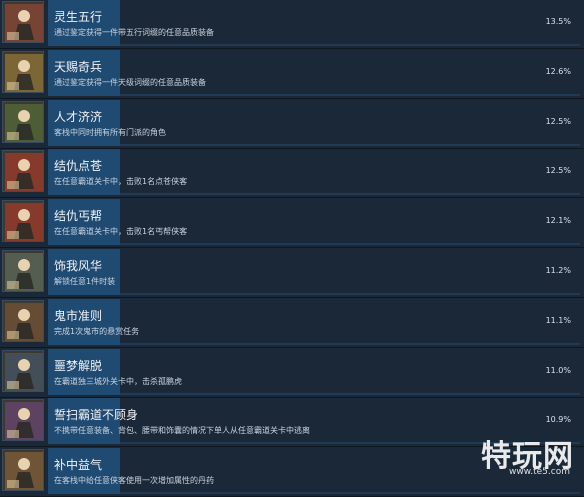 This screenshot has height=497, width=584. Describe the element at coordinates (134, 32) in the screenshot. I see `achievement-description: 通过鉴定获得一件带五行词缀的任意品质装备` at that location.